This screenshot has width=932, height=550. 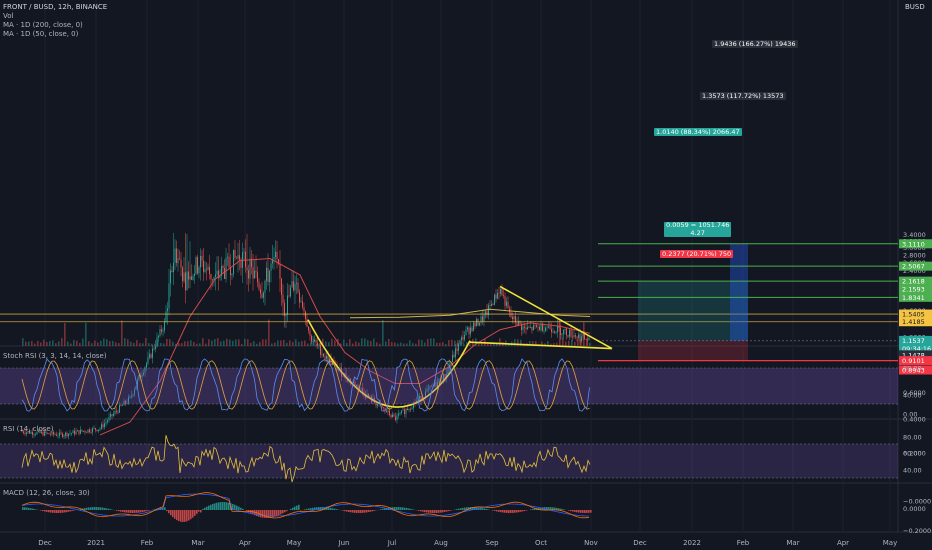 What do you see at coordinates (55, 7) in the screenshot?
I see `symbol-title: FRONT / BUSD, 12h, BINANCE` at bounding box center [55, 7].